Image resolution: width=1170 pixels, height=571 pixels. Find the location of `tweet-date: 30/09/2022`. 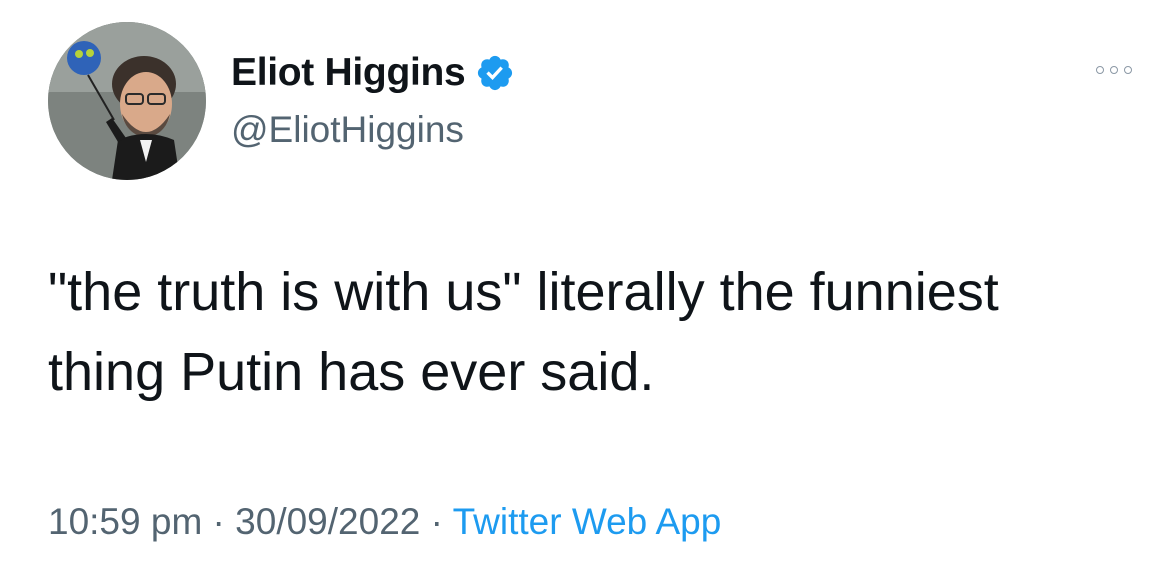

tweet-date: 30/09/2022 is located at coordinates (327, 521).